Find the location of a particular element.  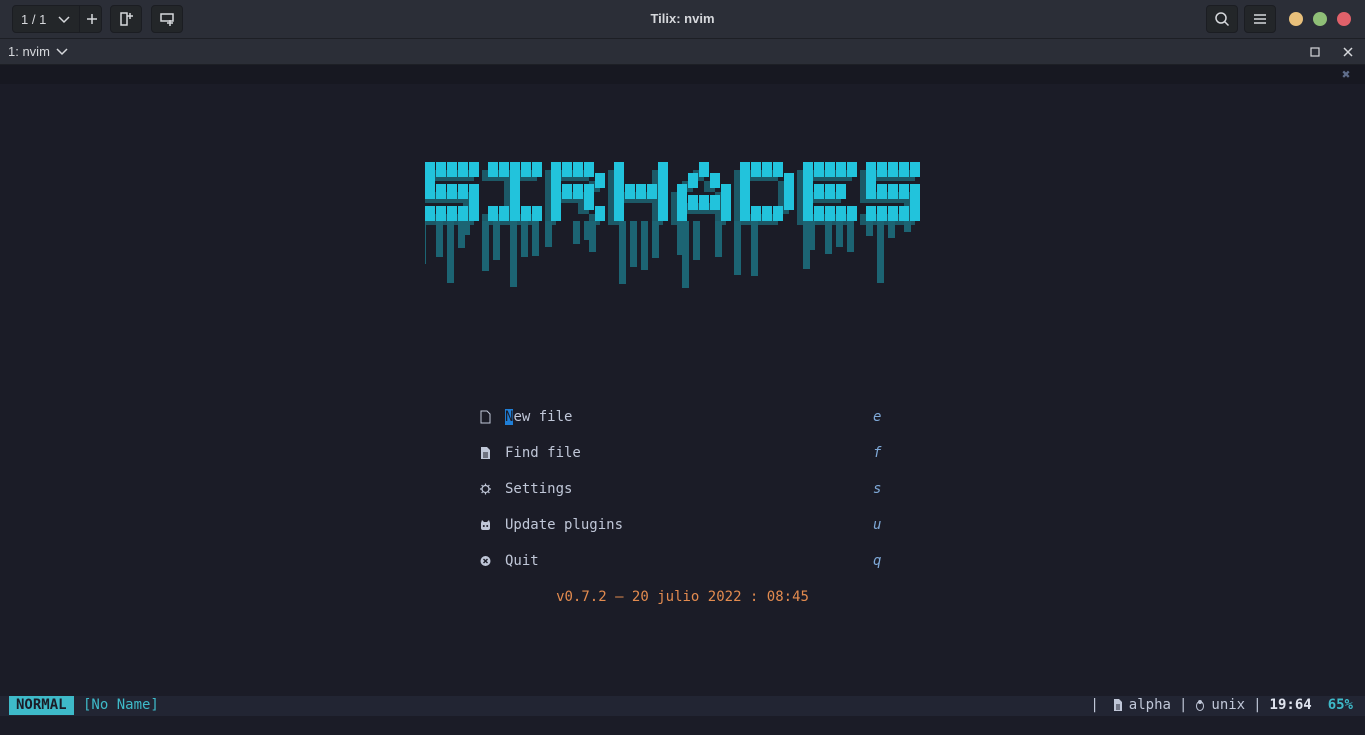

cursor-position: 19:64 is located at coordinates (1290, 705).